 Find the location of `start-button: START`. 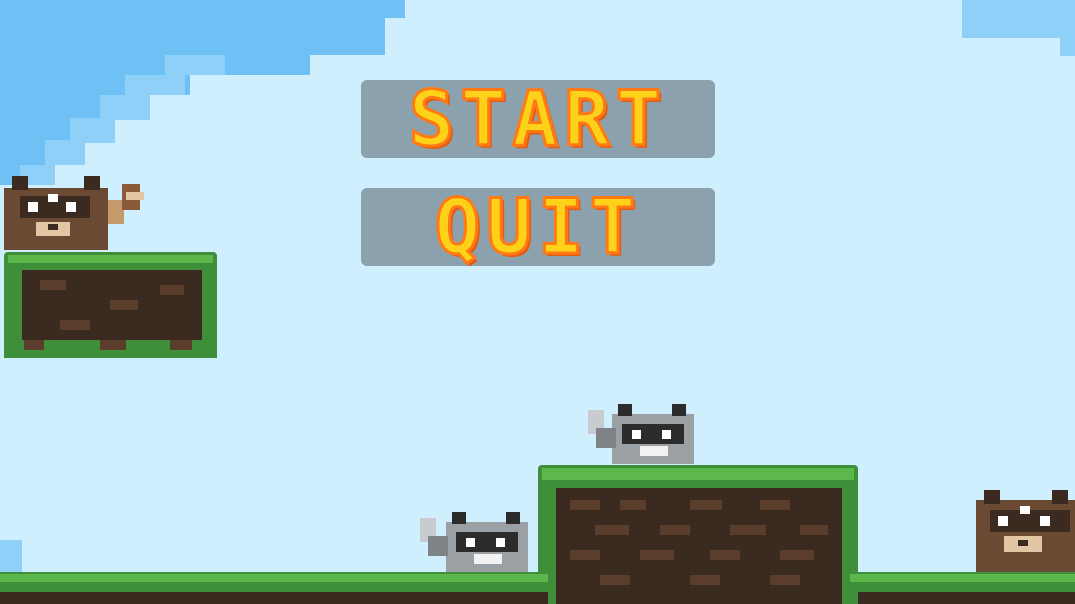

start-button: START is located at coordinates (538, 118).